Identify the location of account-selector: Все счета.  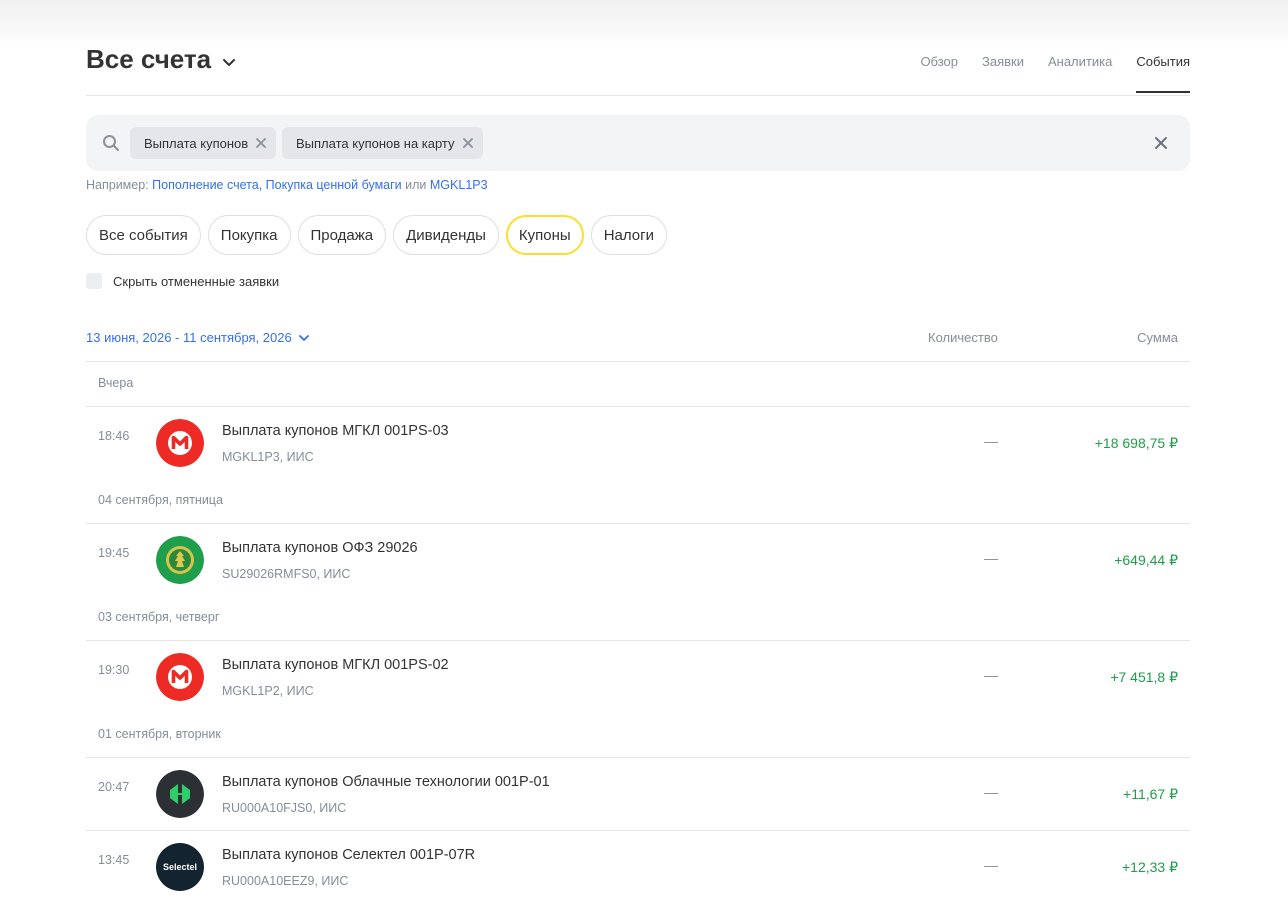
(161, 59).